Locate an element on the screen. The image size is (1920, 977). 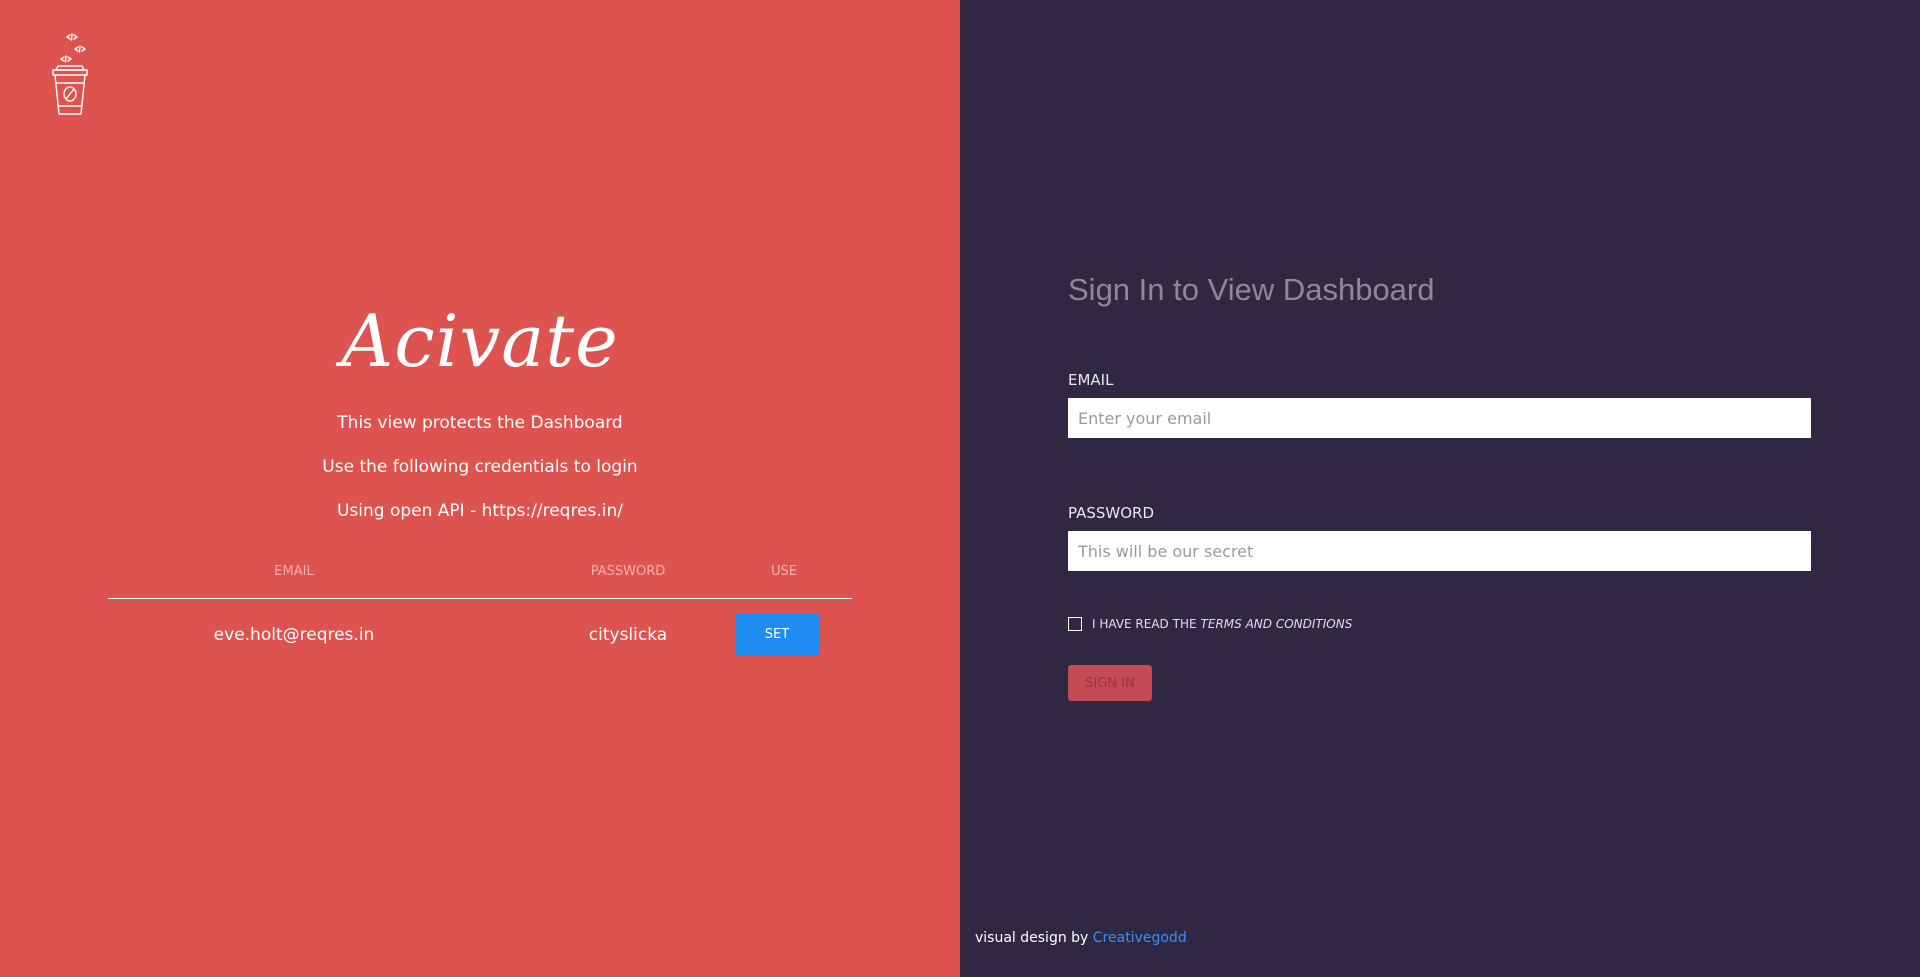
page-title: Sign In to View Dashboard is located at coordinates (1251, 289).